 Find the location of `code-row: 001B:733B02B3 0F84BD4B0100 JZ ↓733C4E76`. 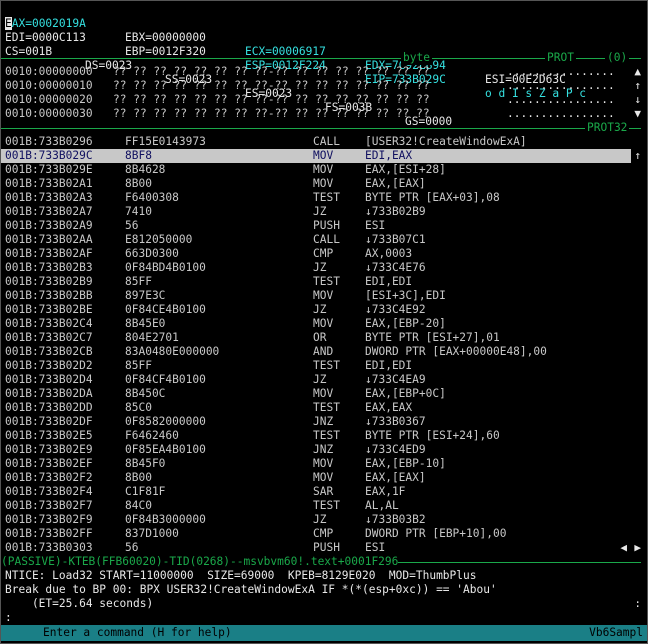

code-row: 001B:733B02B3 0F84BD4B0100 JZ ↓733C4E76 is located at coordinates (315, 268).